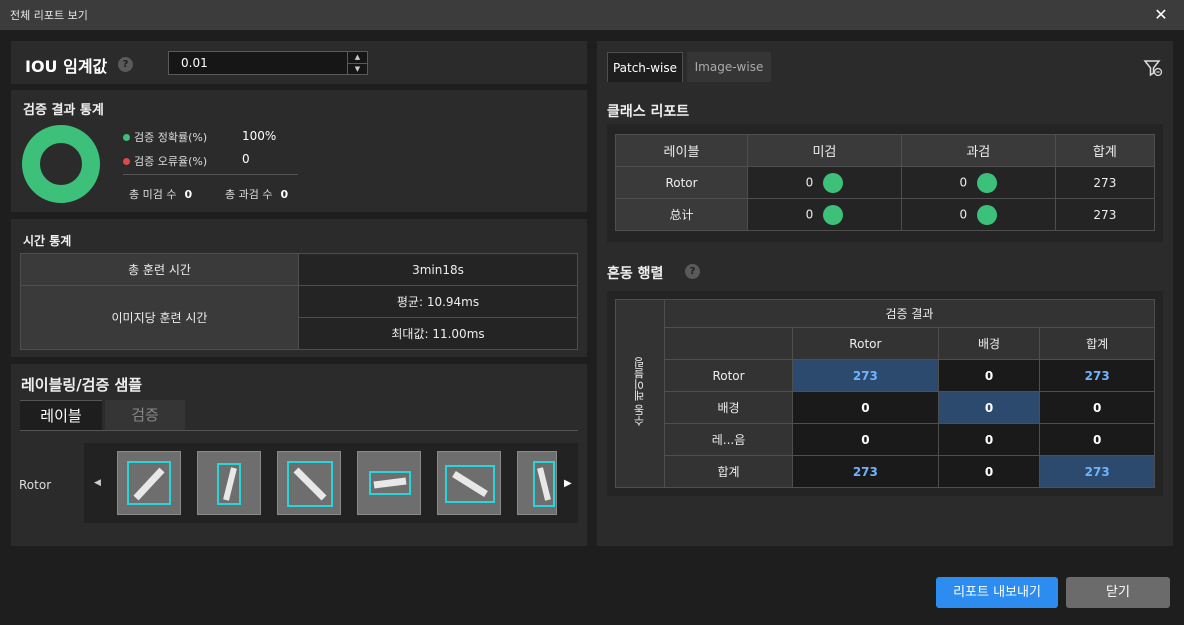  Describe the element at coordinates (681, 150) in the screenshot. I see `col-header: 레이블` at that location.